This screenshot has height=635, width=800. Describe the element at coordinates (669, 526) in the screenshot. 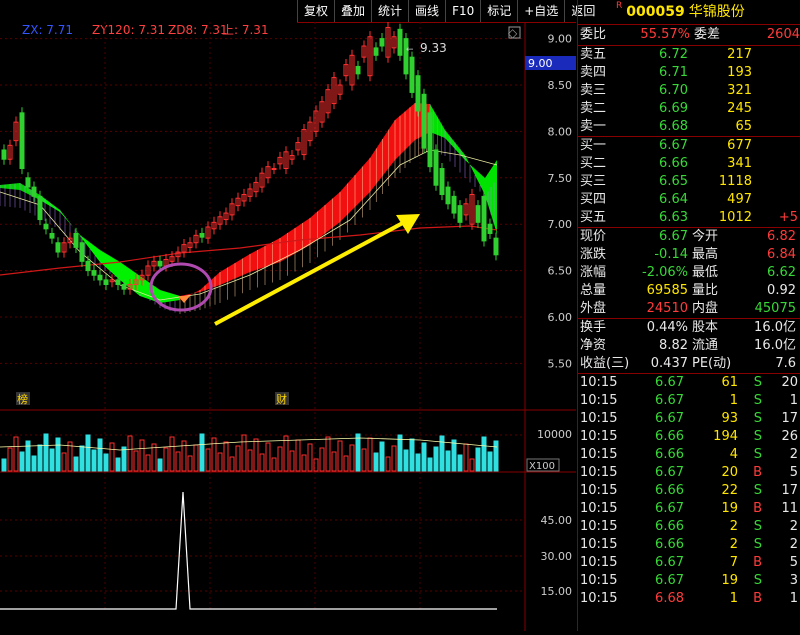

I see `tick-price: 6.66` at that location.